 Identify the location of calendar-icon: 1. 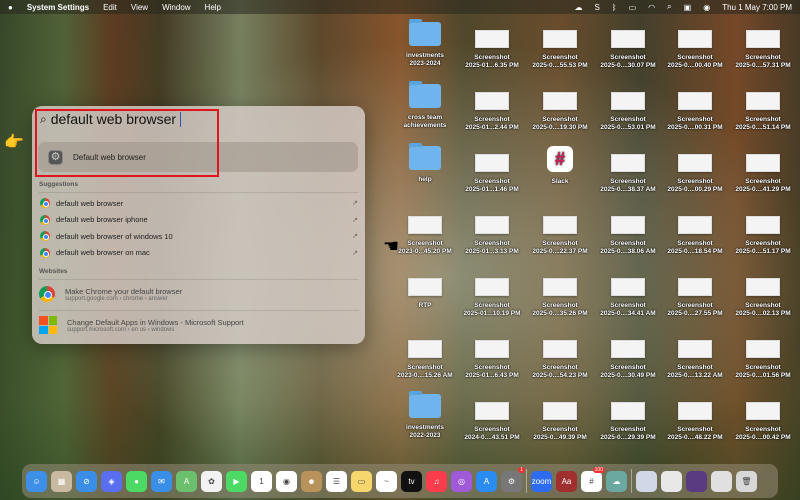
(261, 481).